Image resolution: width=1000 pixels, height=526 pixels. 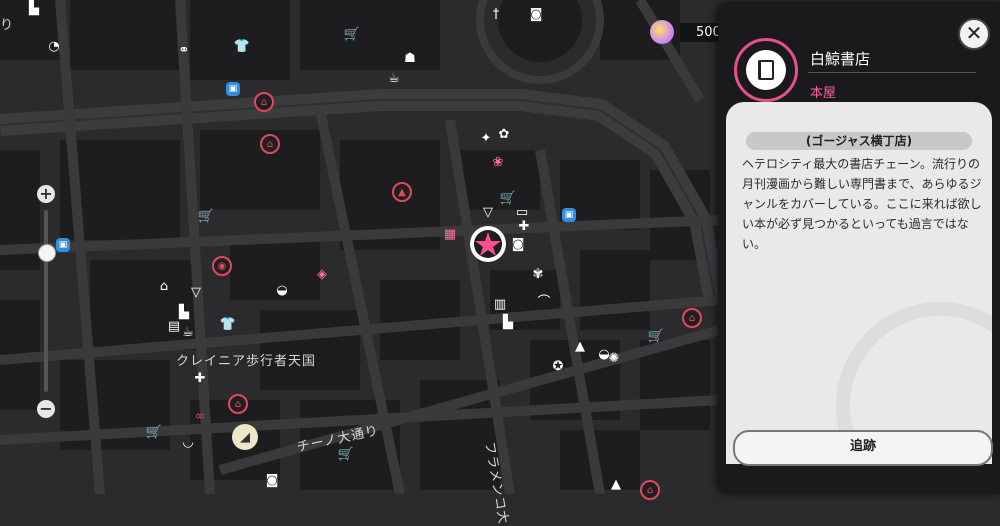 I want to click on statue-icon: †, so click(x=496, y=14).